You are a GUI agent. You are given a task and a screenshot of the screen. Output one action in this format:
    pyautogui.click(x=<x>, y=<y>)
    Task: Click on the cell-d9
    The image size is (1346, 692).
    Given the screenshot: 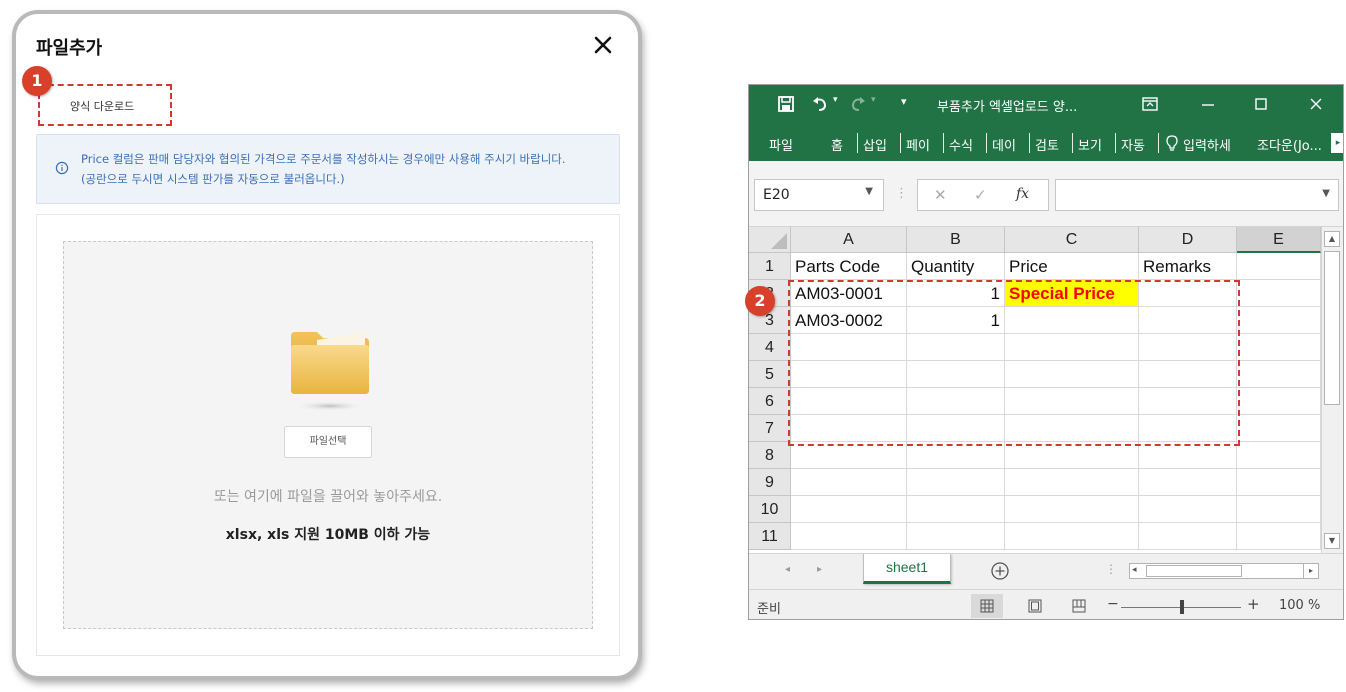 What is the action you would take?
    pyautogui.click(x=1188, y=482)
    